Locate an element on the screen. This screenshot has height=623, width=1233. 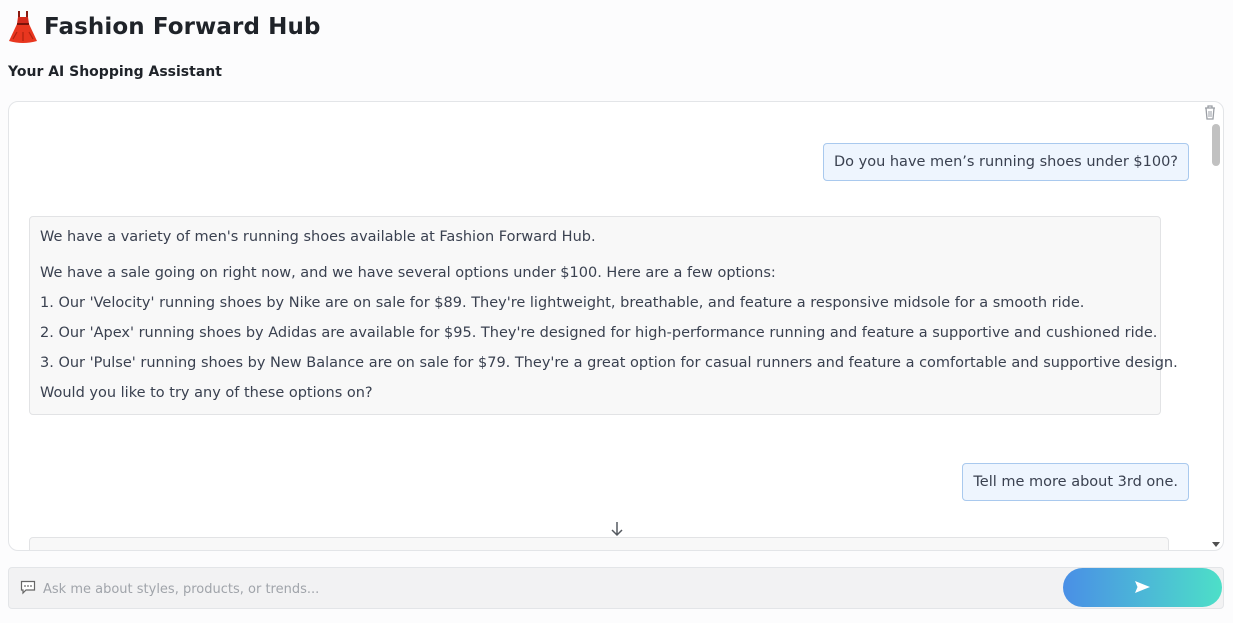
chat-input is located at coordinates (548, 589).